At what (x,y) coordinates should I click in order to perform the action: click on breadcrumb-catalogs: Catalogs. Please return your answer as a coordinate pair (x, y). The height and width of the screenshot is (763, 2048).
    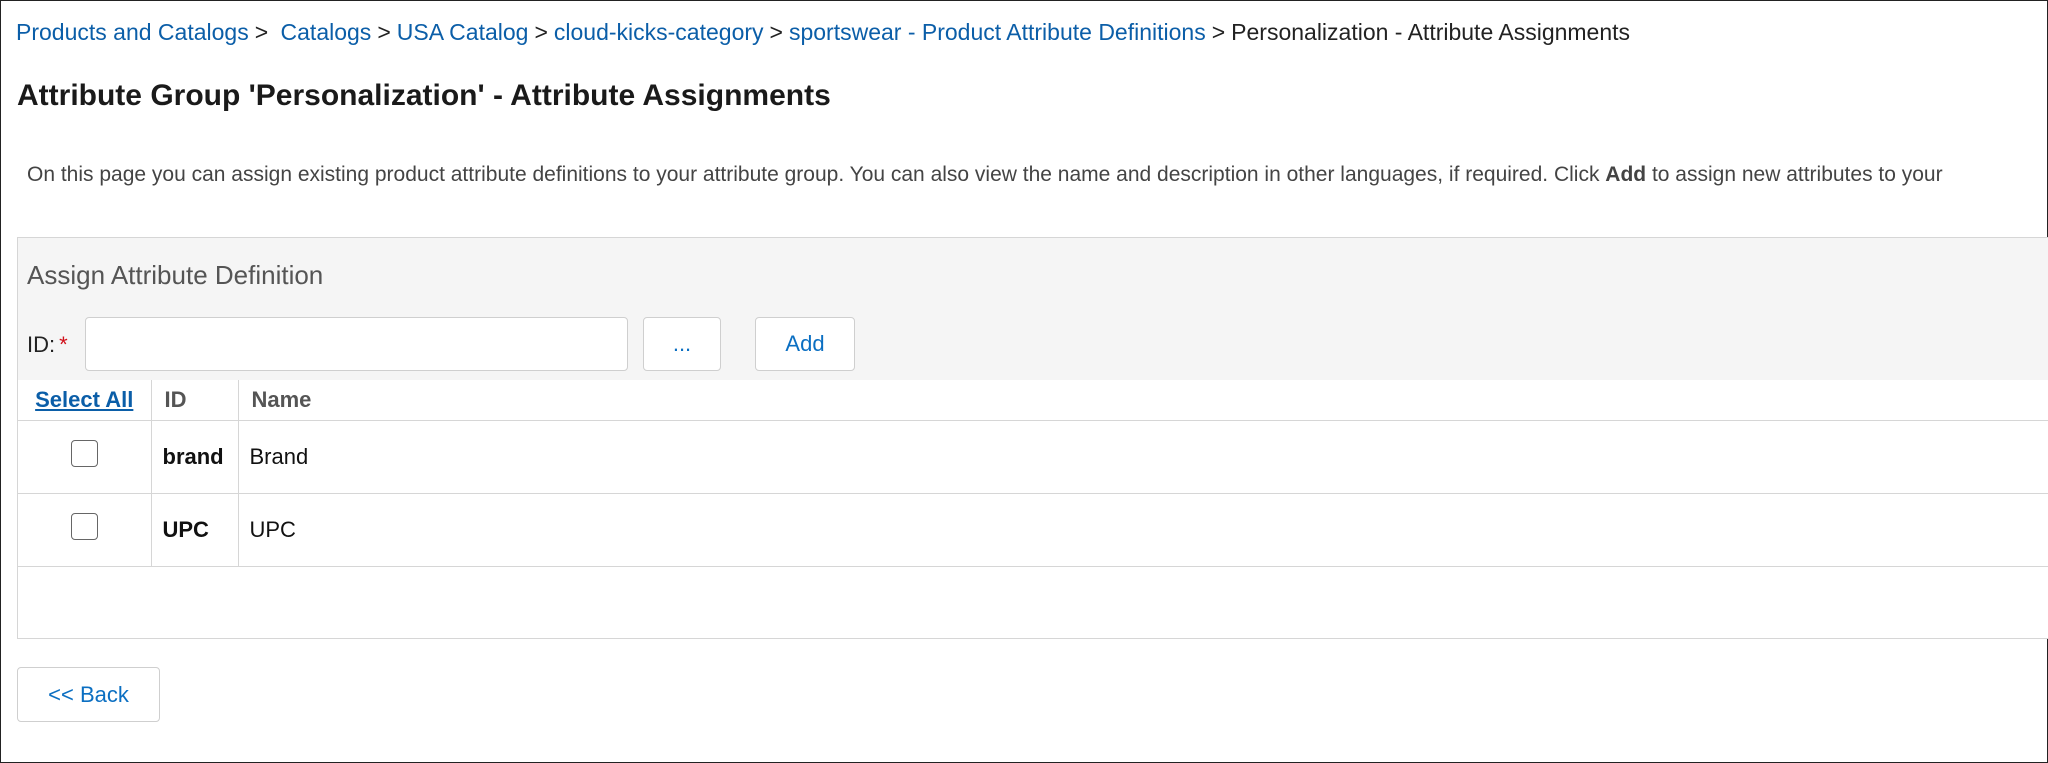
    Looking at the image, I should click on (326, 32).